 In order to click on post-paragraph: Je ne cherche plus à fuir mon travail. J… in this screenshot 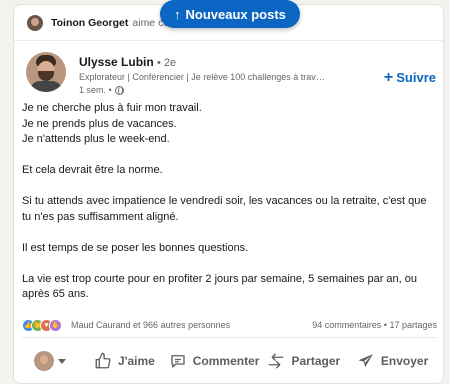, I will do `click(112, 123)`.